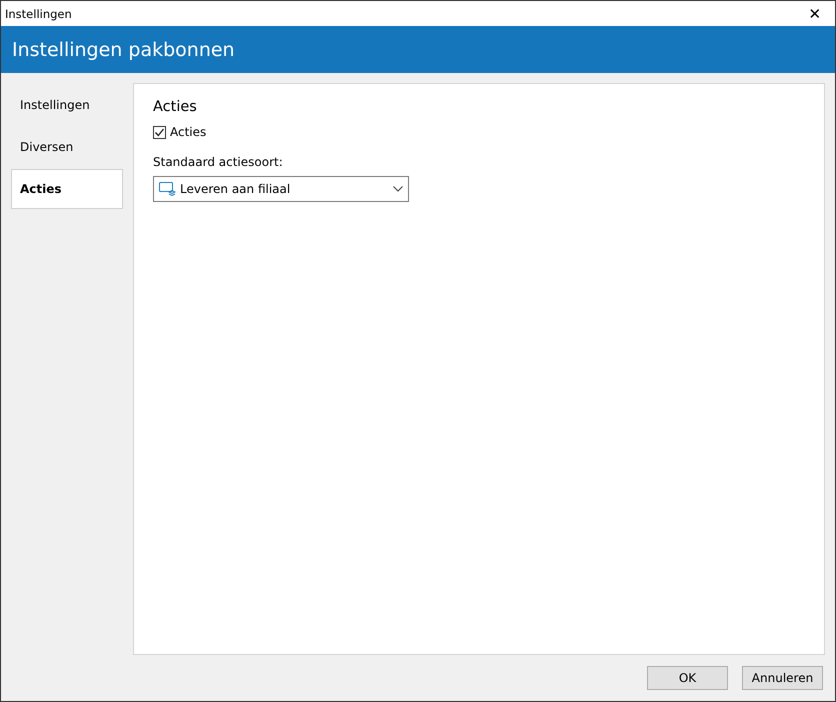 The width and height of the screenshot is (836, 702). Describe the element at coordinates (67, 189) in the screenshot. I see `sidebar-item: Acties` at that location.